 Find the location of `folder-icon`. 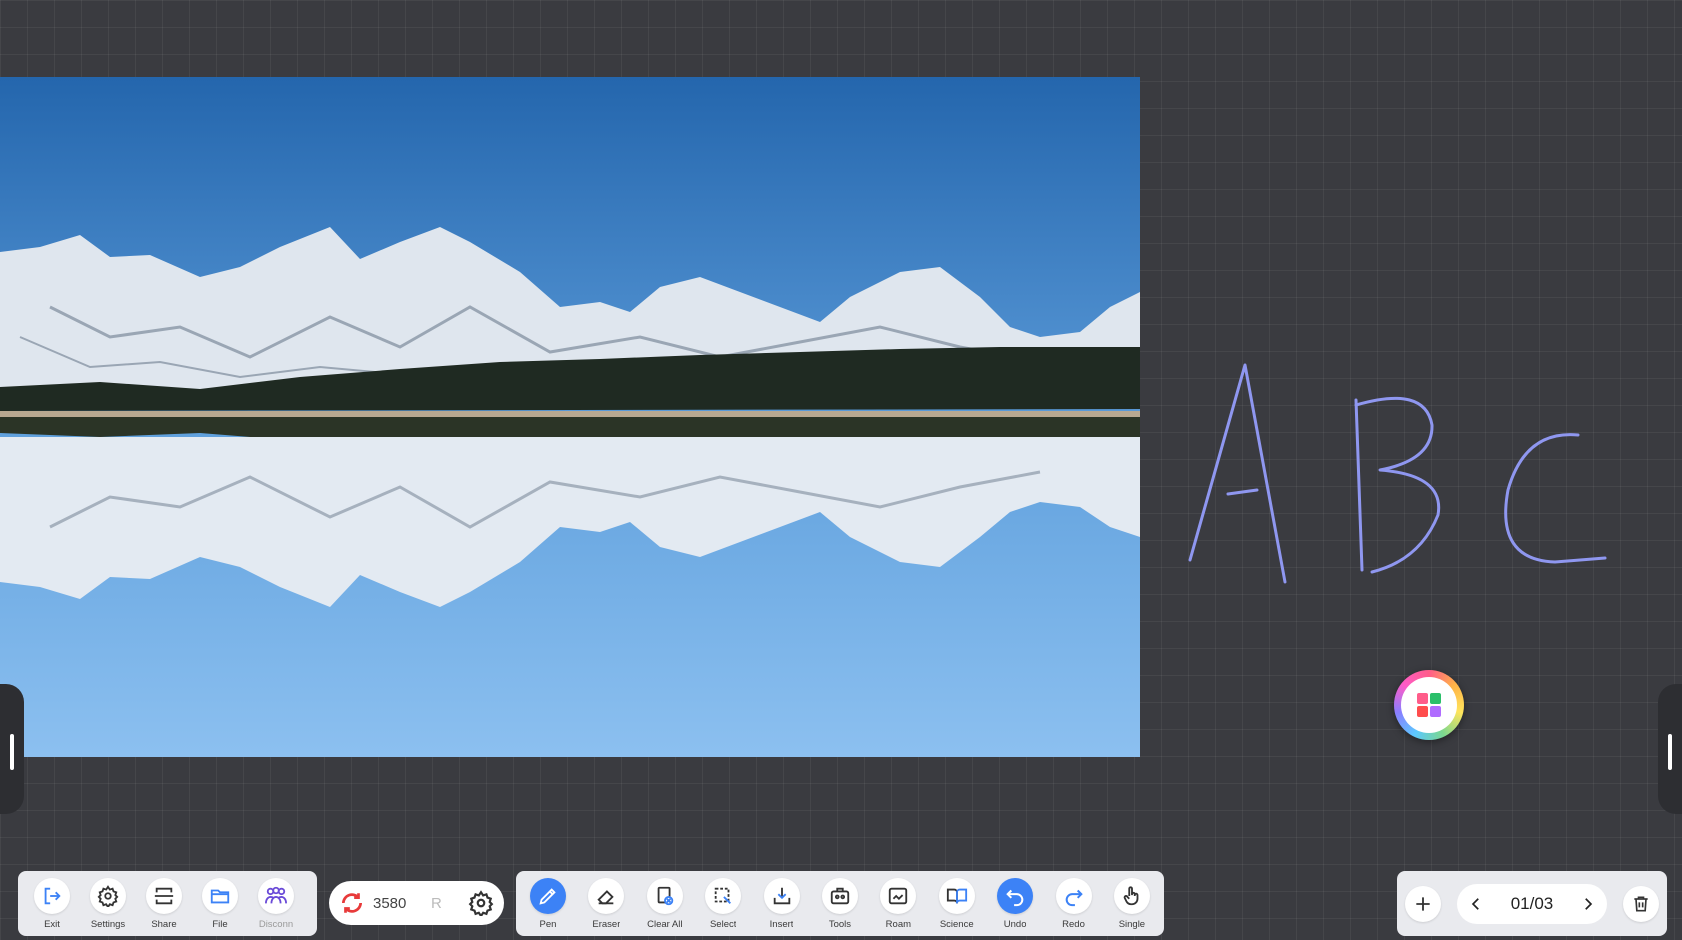

folder-icon is located at coordinates (220, 896).